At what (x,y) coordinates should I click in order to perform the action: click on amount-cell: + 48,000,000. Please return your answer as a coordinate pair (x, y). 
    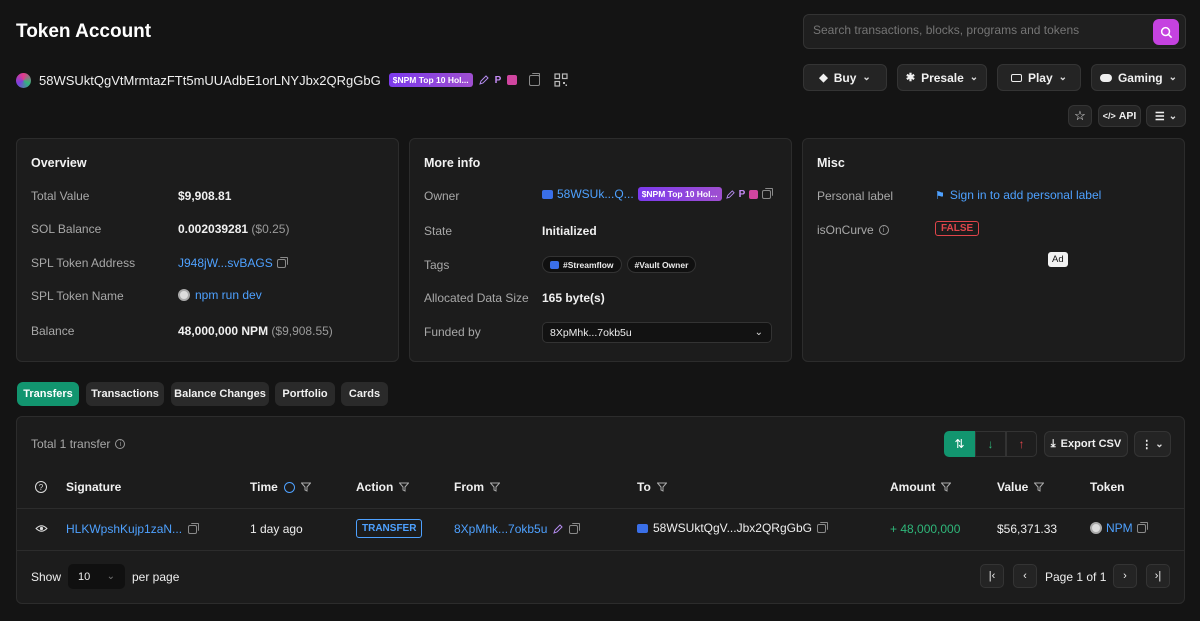
    Looking at the image, I should click on (925, 529).